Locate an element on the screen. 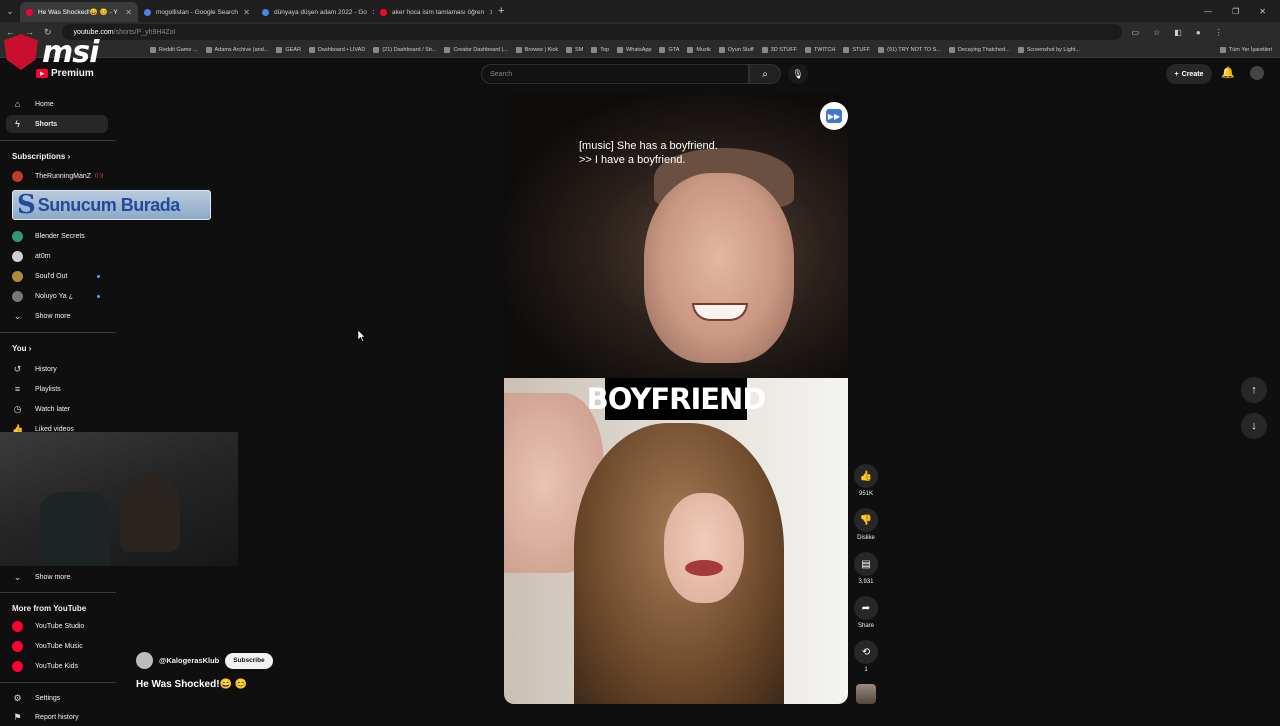 The height and width of the screenshot is (726, 1280). tab-google-search-2: dünyaya düşen adam 2022 - Go ✕ is located at coordinates (315, 12).